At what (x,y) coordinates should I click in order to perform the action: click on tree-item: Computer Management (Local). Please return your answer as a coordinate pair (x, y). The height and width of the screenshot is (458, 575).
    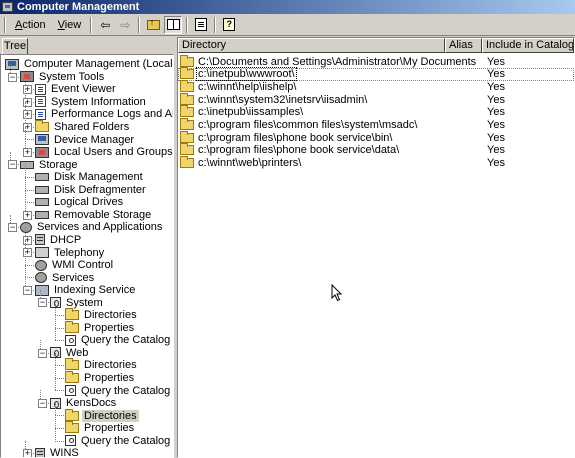
    Looking at the image, I should click on (89, 64).